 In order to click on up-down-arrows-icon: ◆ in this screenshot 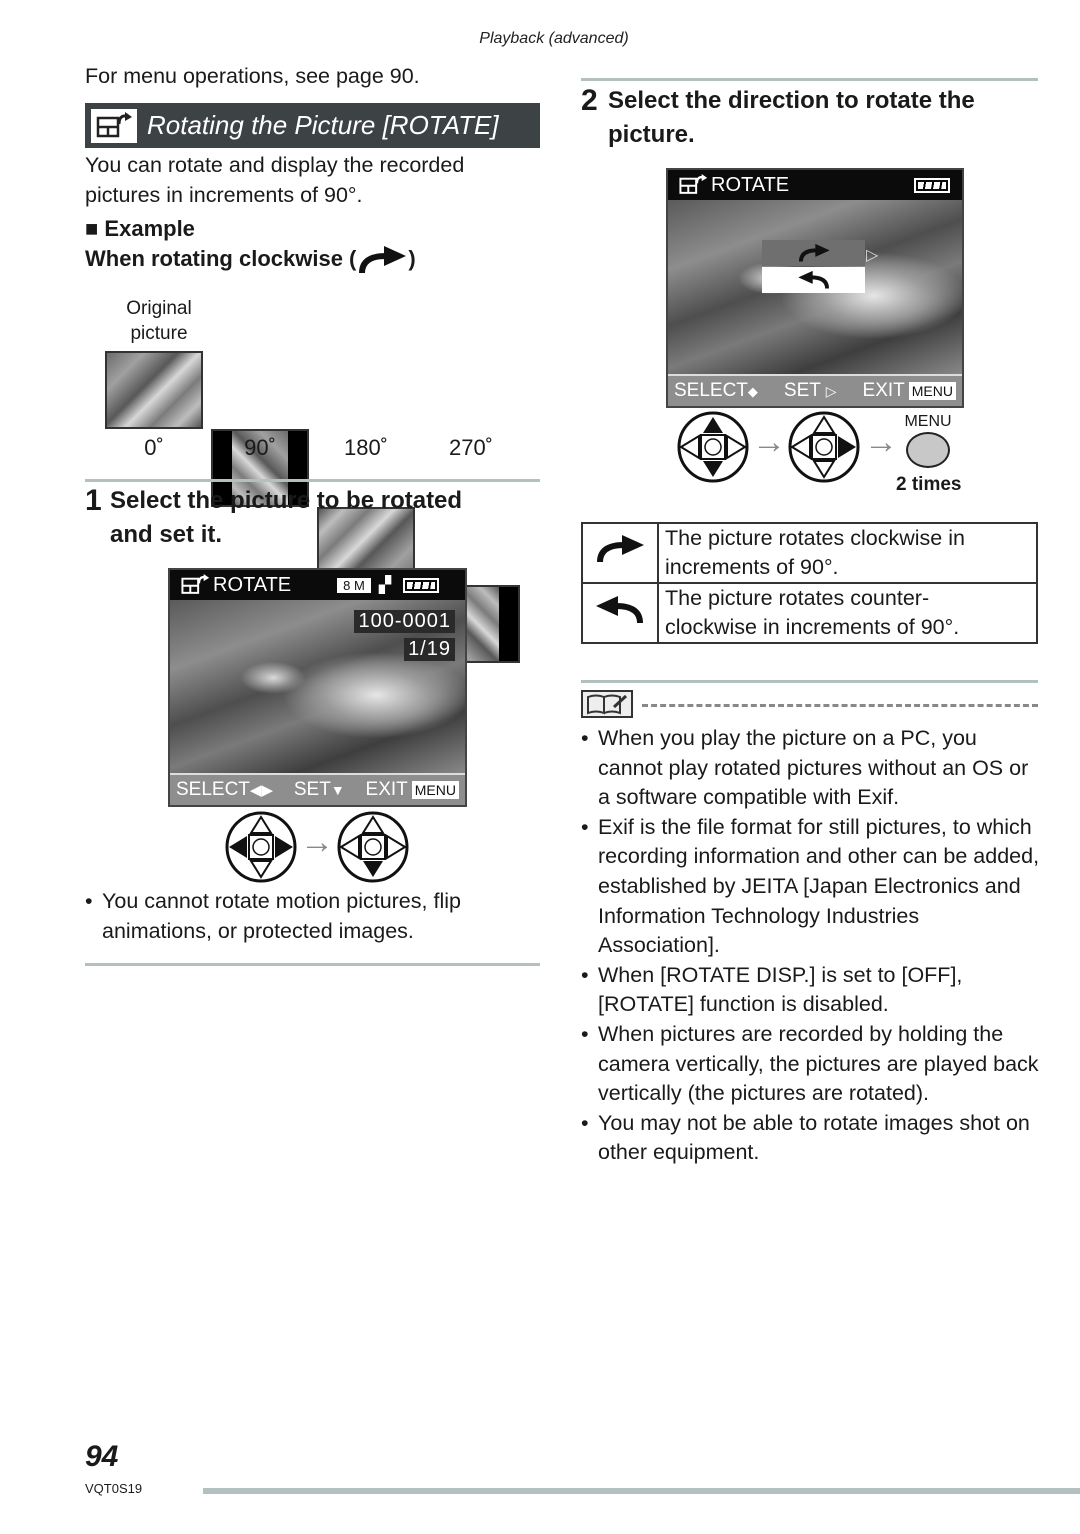, I will do `click(752, 391)`.